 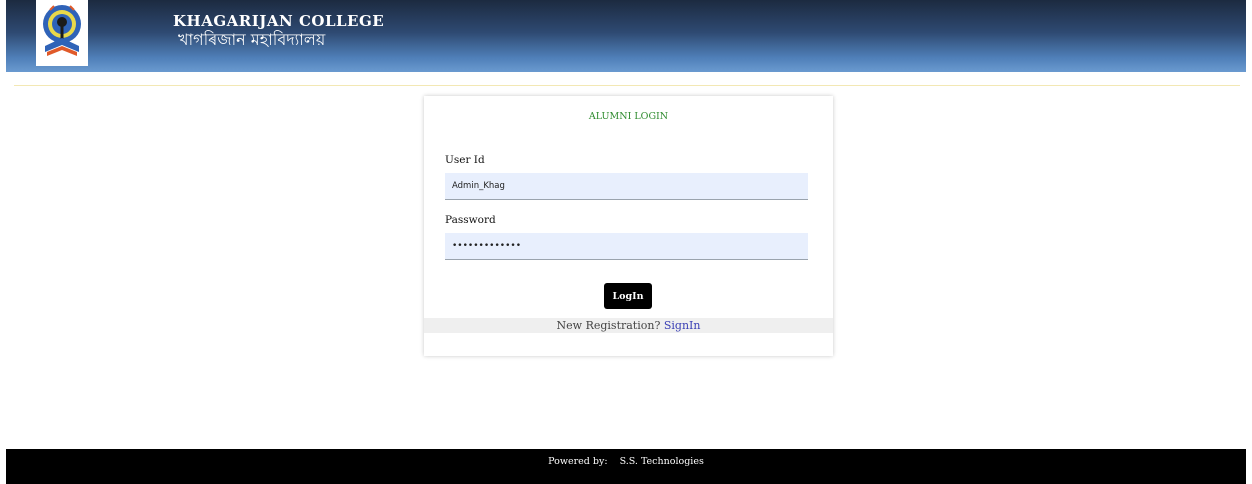 I want to click on college-logo, so click(x=62, y=33).